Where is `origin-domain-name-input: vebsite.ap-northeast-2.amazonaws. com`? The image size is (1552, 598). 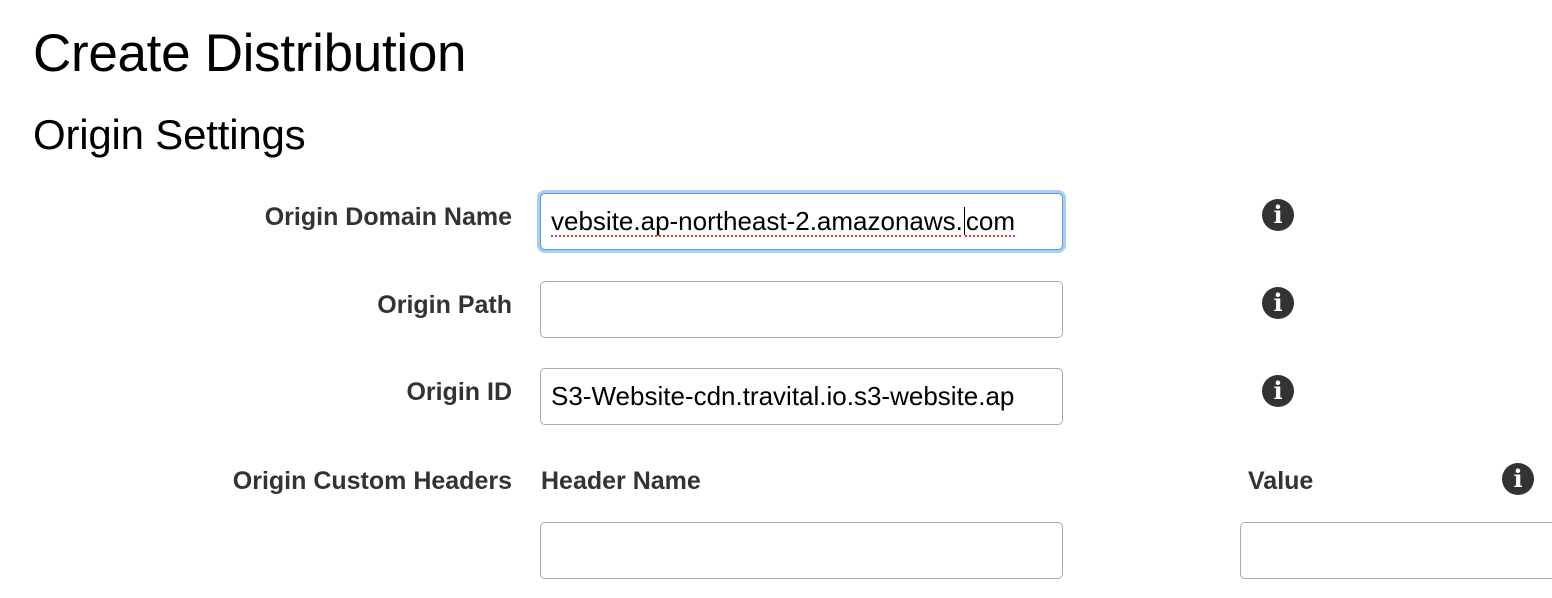
origin-domain-name-input: vebsite.ap-northeast-2.amazonaws. com is located at coordinates (801, 221).